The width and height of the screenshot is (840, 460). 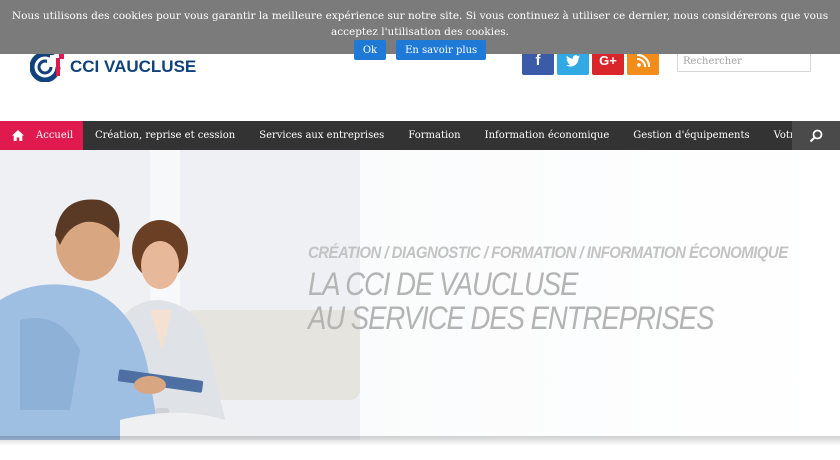 I want to click on nav-item-services: Services aux entreprises, so click(x=321, y=135).